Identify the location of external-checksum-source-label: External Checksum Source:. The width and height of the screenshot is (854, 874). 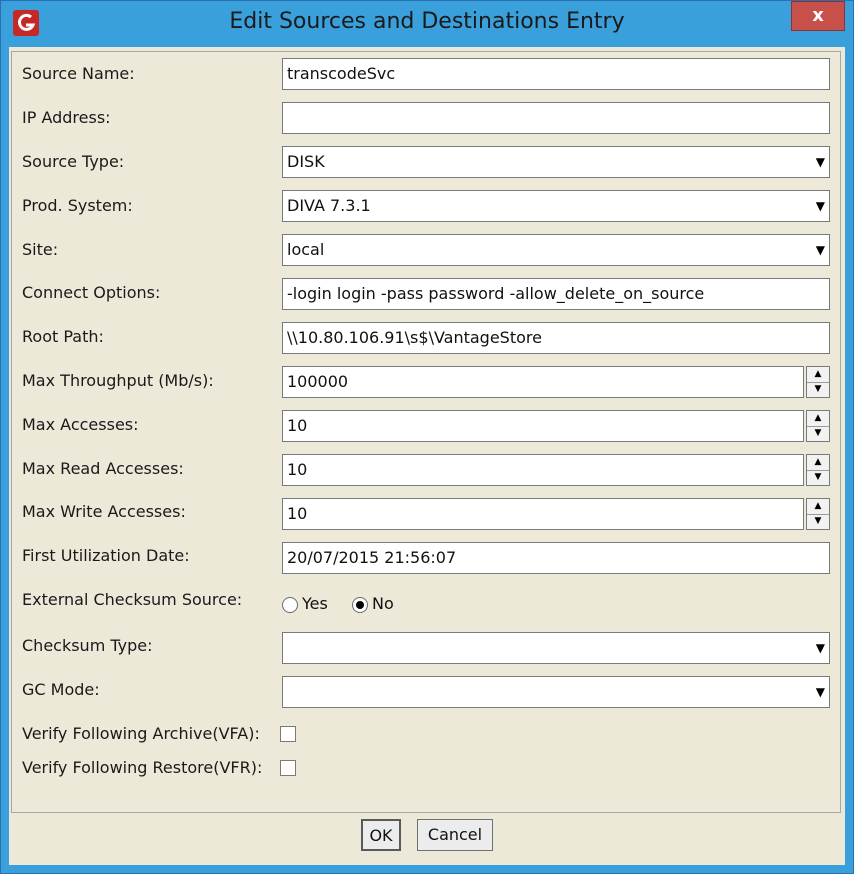
(132, 599).